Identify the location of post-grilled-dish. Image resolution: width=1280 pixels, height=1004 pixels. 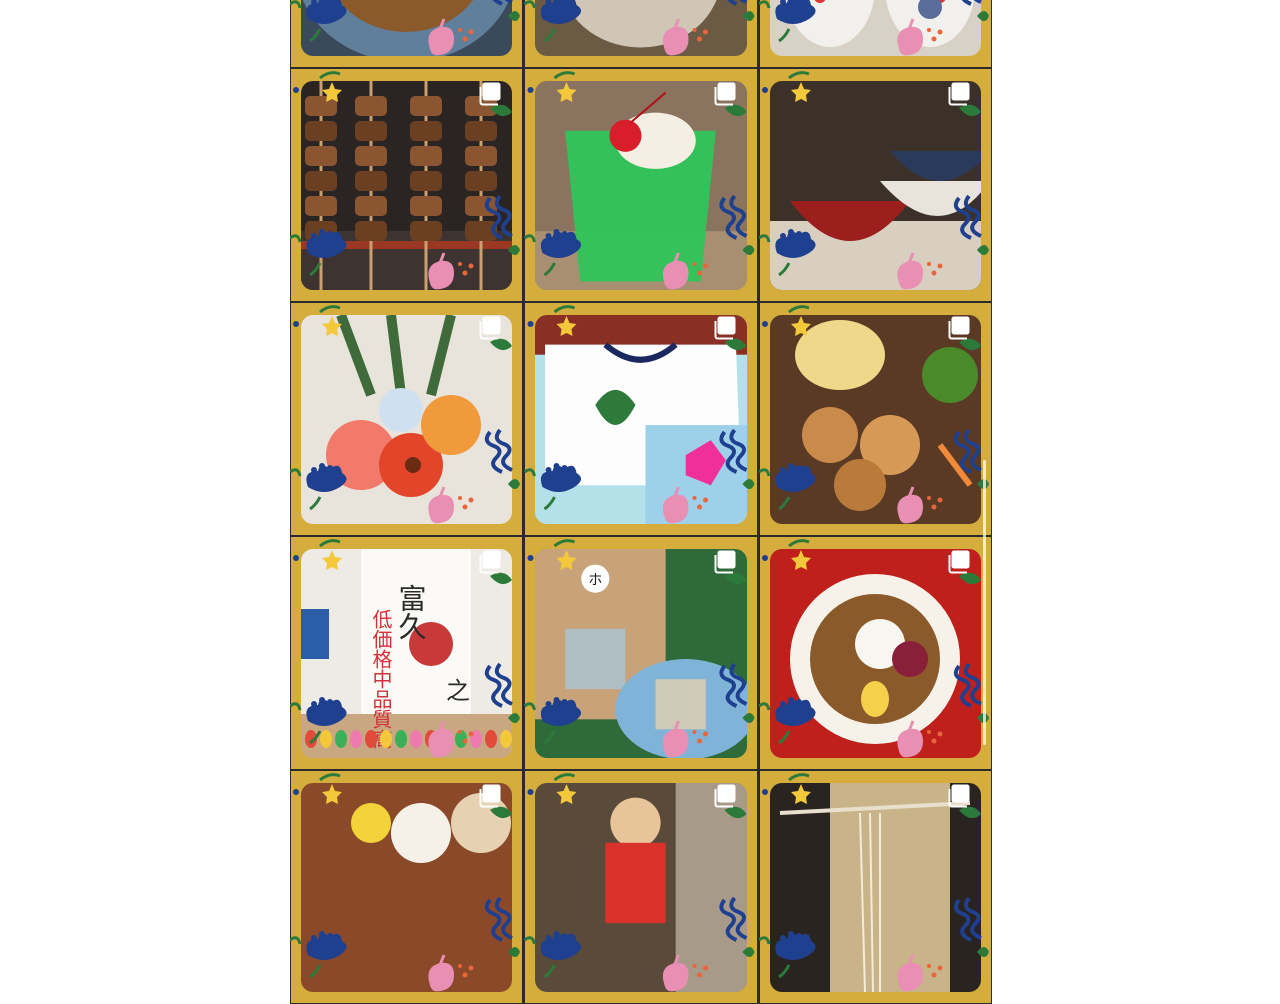
(406, 34).